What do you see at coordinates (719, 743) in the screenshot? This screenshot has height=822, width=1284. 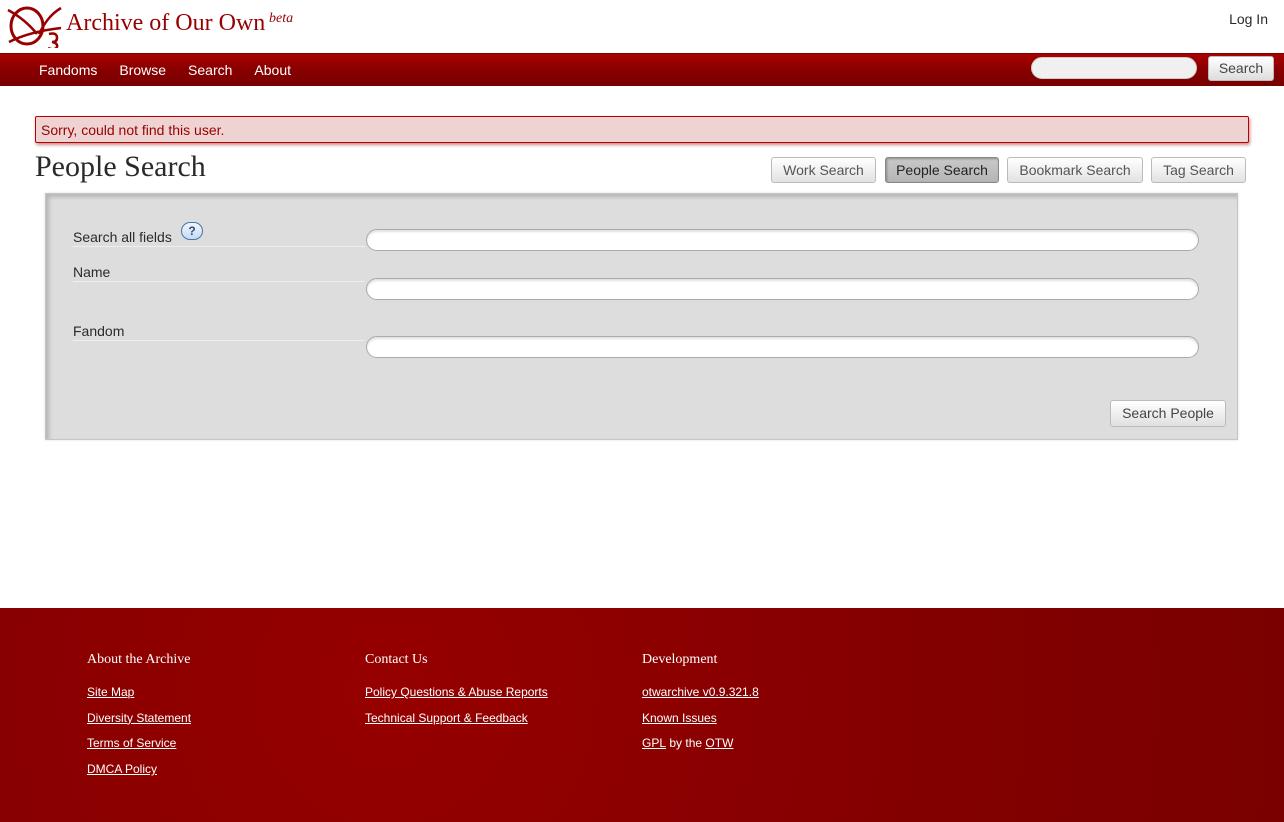 I see `footer-link-otw: OTW` at bounding box center [719, 743].